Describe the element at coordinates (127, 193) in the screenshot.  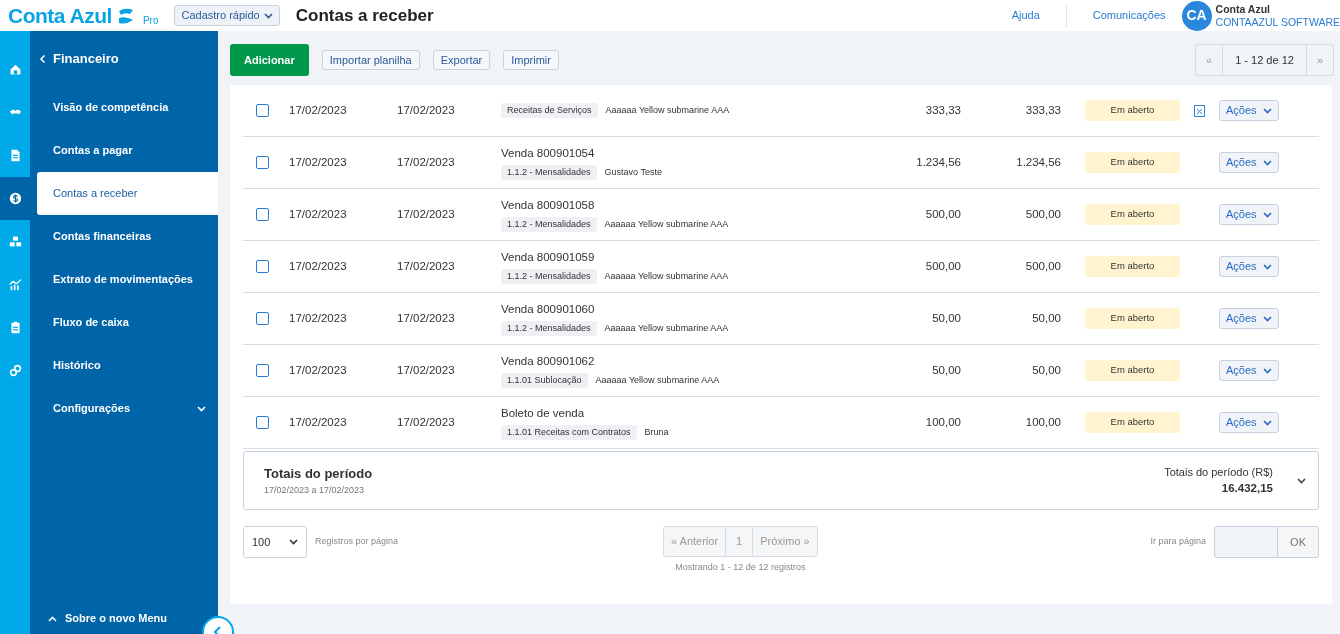
I see `sidebar-item: Contas a receber` at that location.